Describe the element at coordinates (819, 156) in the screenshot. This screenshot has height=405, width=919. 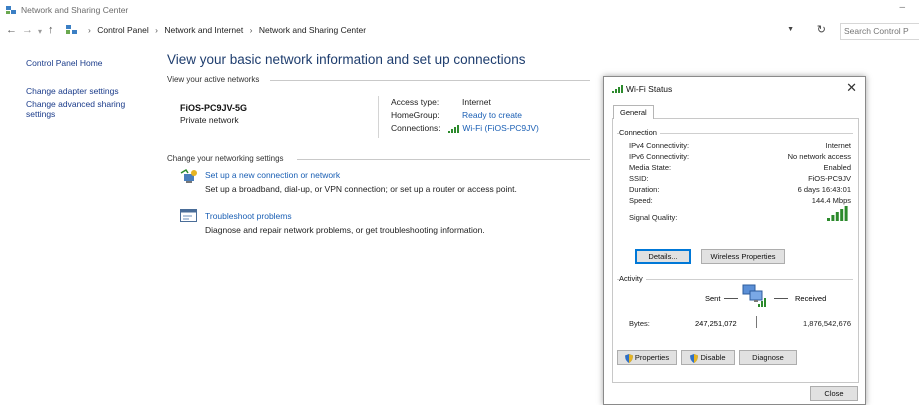
I see `ipv6-value: No network access` at that location.